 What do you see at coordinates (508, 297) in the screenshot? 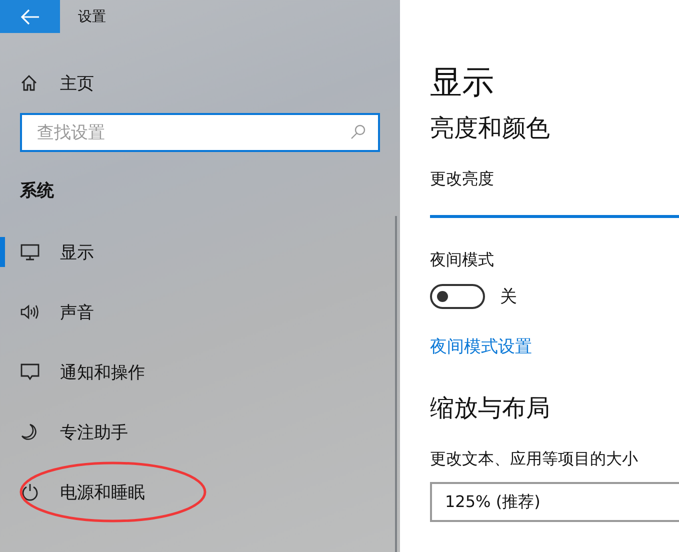
I see `toggle-state-text: 关` at bounding box center [508, 297].